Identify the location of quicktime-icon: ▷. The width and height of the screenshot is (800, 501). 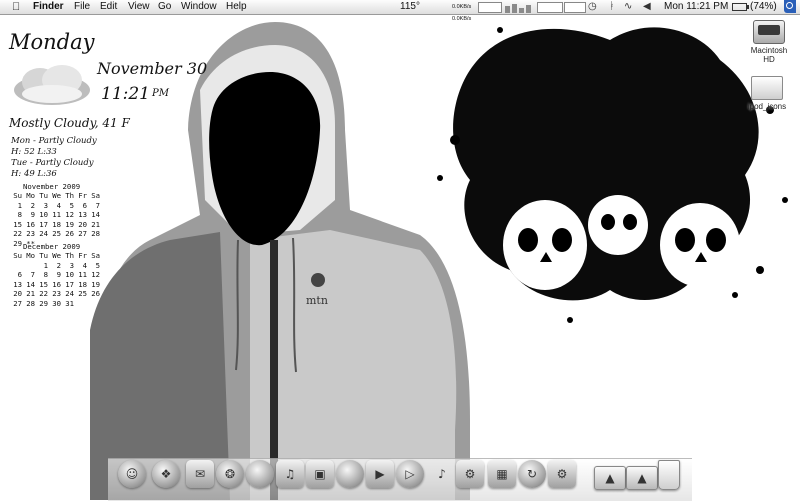
(410, 474).